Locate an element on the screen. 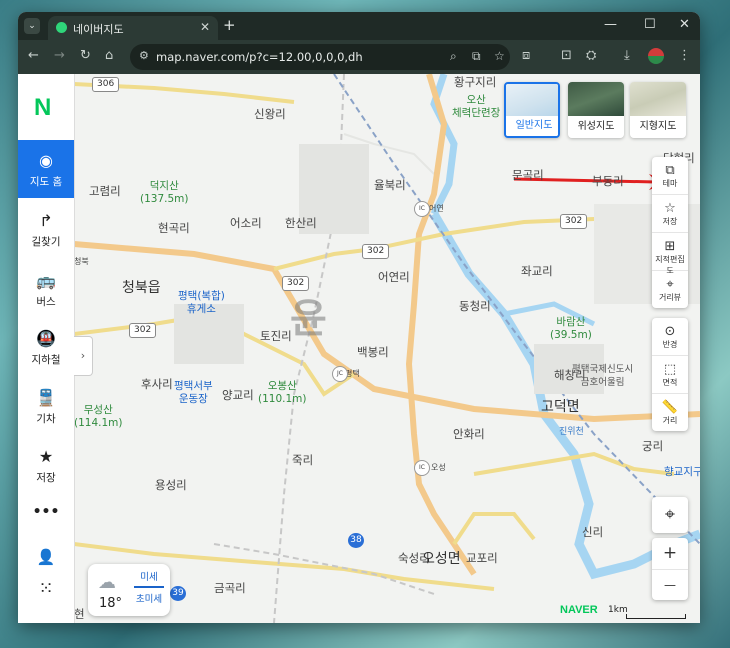  tool-label: 반경 is located at coordinates (670, 344).